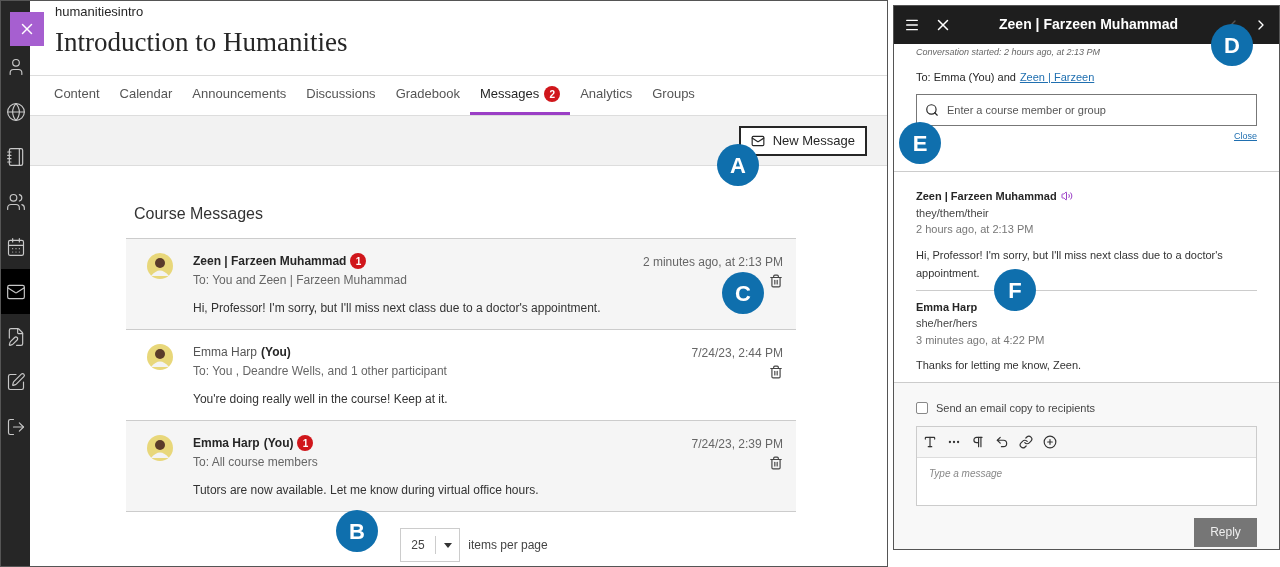 Image resolution: width=1280 pixels, height=567 pixels. I want to click on message-time: 7/24/23, 2:44 PM, so click(737, 353).